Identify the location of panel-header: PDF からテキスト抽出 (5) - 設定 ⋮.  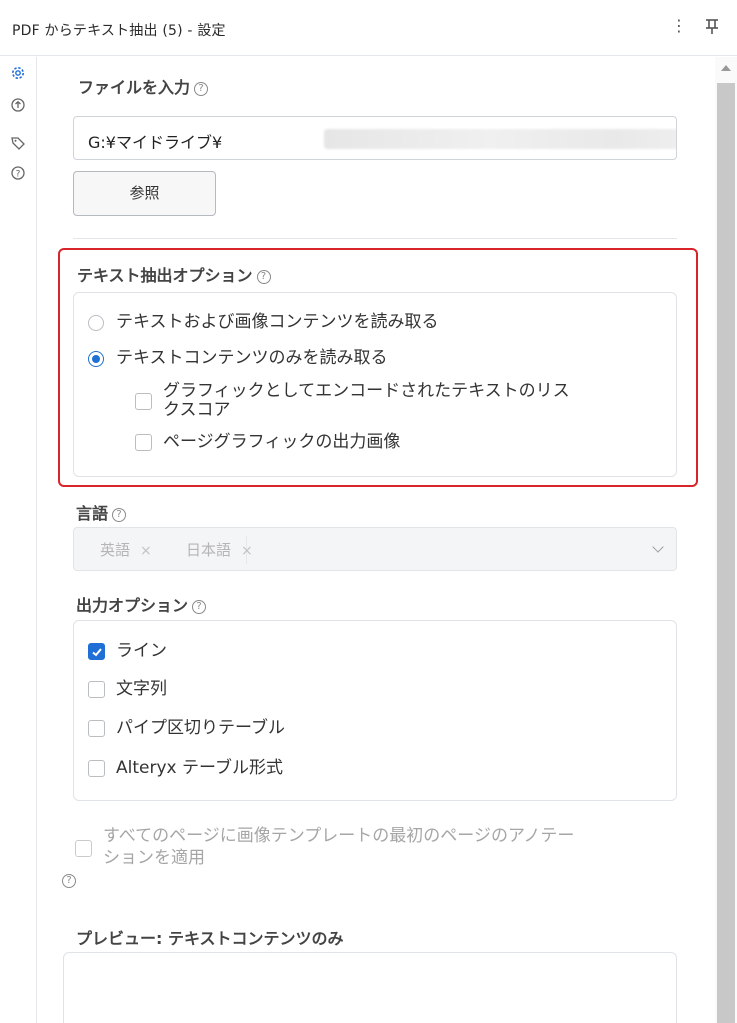
(368, 28).